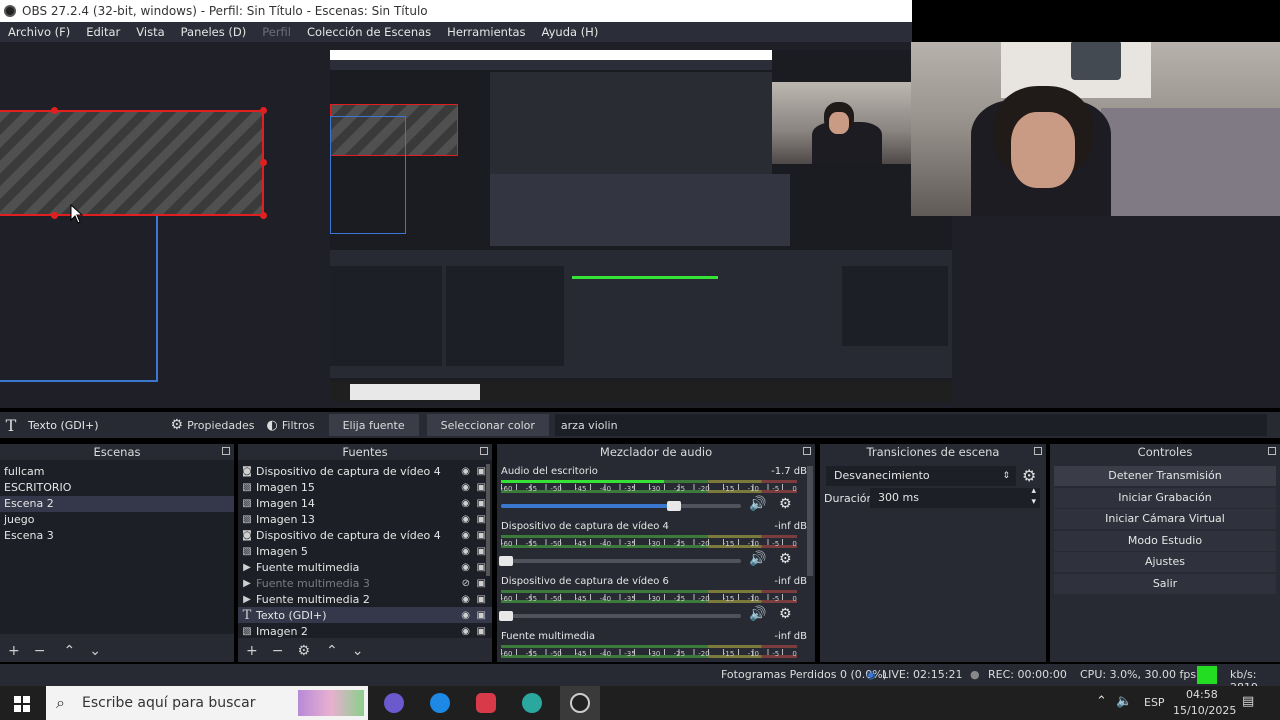 Image resolution: width=1280 pixels, height=720 pixels. I want to click on eye-hidden-icon: ⊘, so click(466, 583).